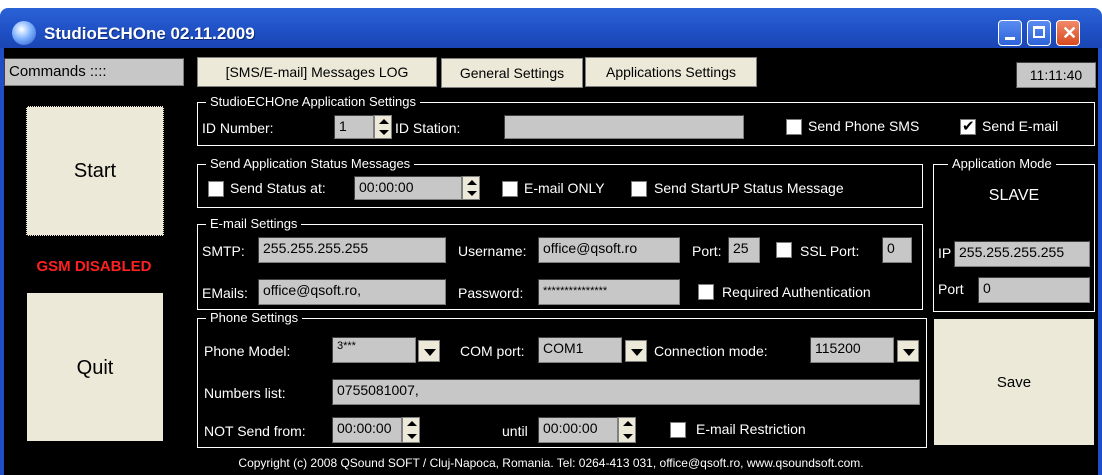  Describe the element at coordinates (247, 351) in the screenshot. I see `phone-model-label: Phone Model:` at that location.